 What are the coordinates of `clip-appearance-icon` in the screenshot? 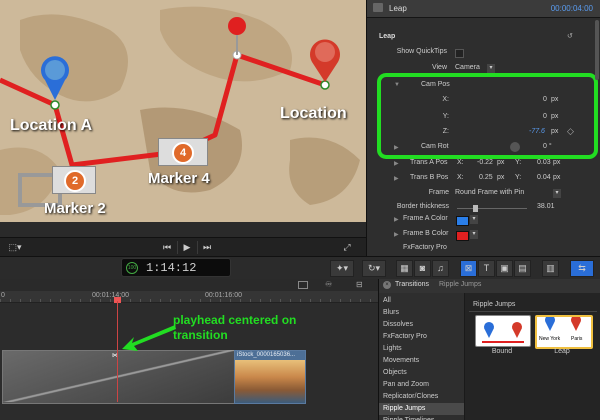 It's located at (303, 285).